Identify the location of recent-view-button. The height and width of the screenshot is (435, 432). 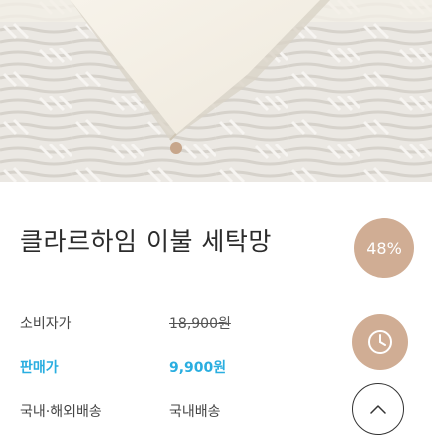
(380, 342).